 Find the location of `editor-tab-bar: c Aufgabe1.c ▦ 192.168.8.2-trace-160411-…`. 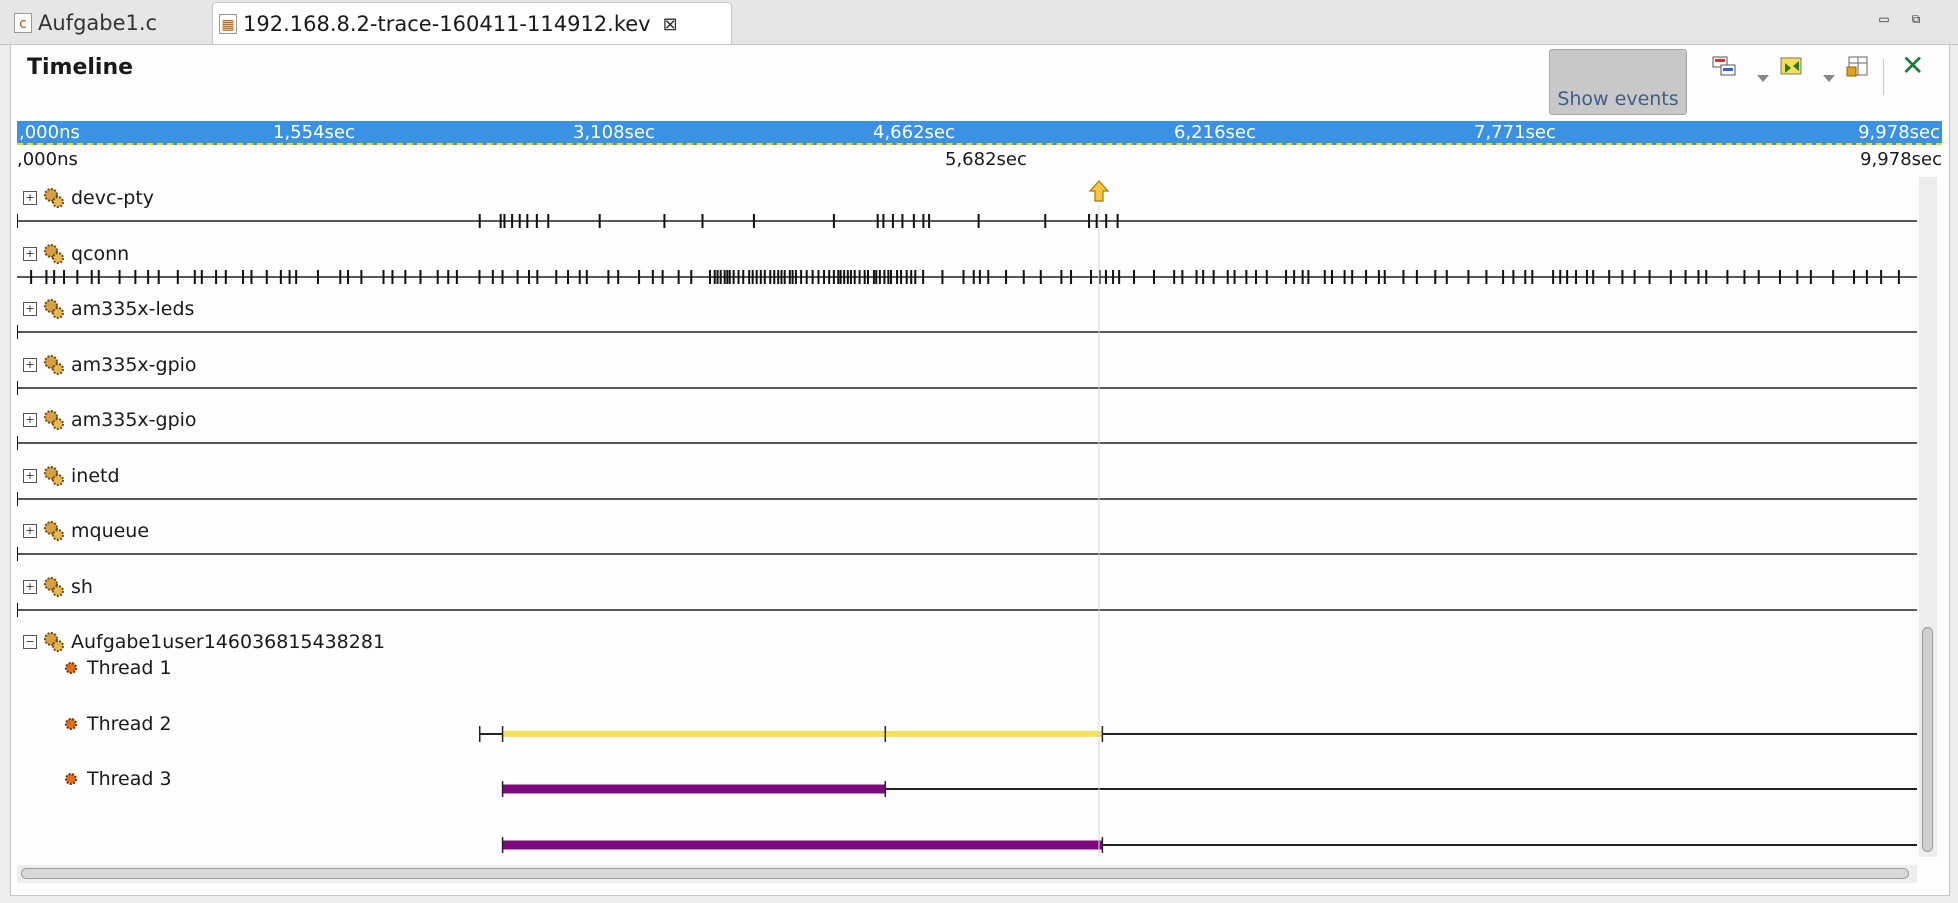

editor-tab-bar: c Aufgabe1.c ▦ 192.168.8.2-trace-160411-… is located at coordinates (979, 22).